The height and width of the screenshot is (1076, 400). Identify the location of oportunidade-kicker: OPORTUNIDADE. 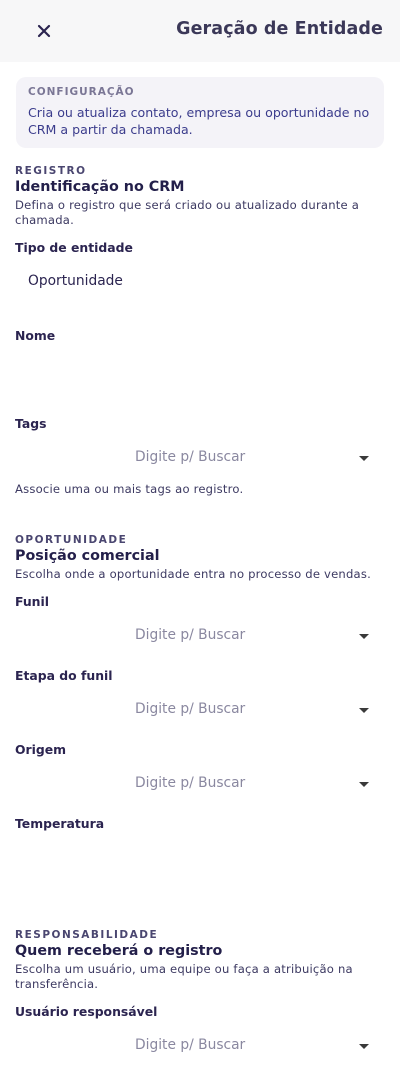
(71, 540).